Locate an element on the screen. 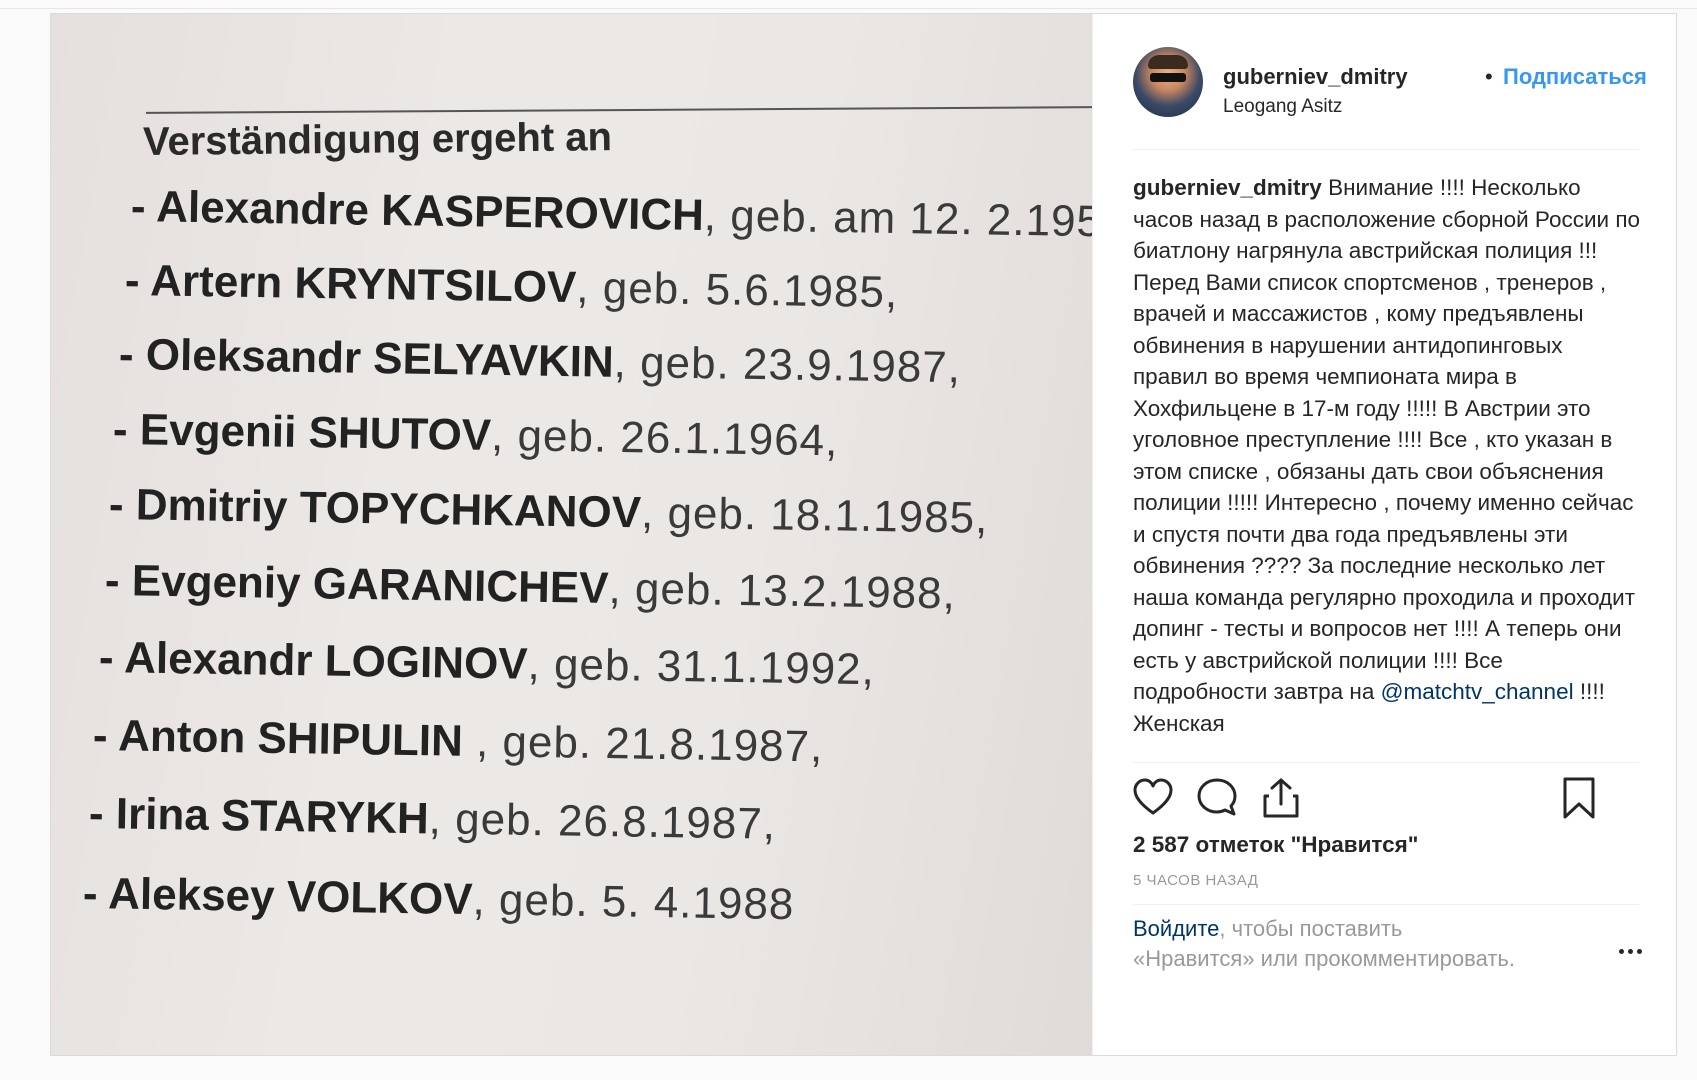 This screenshot has height=1080, width=1697. header-divider is located at coordinates (1386, 149).